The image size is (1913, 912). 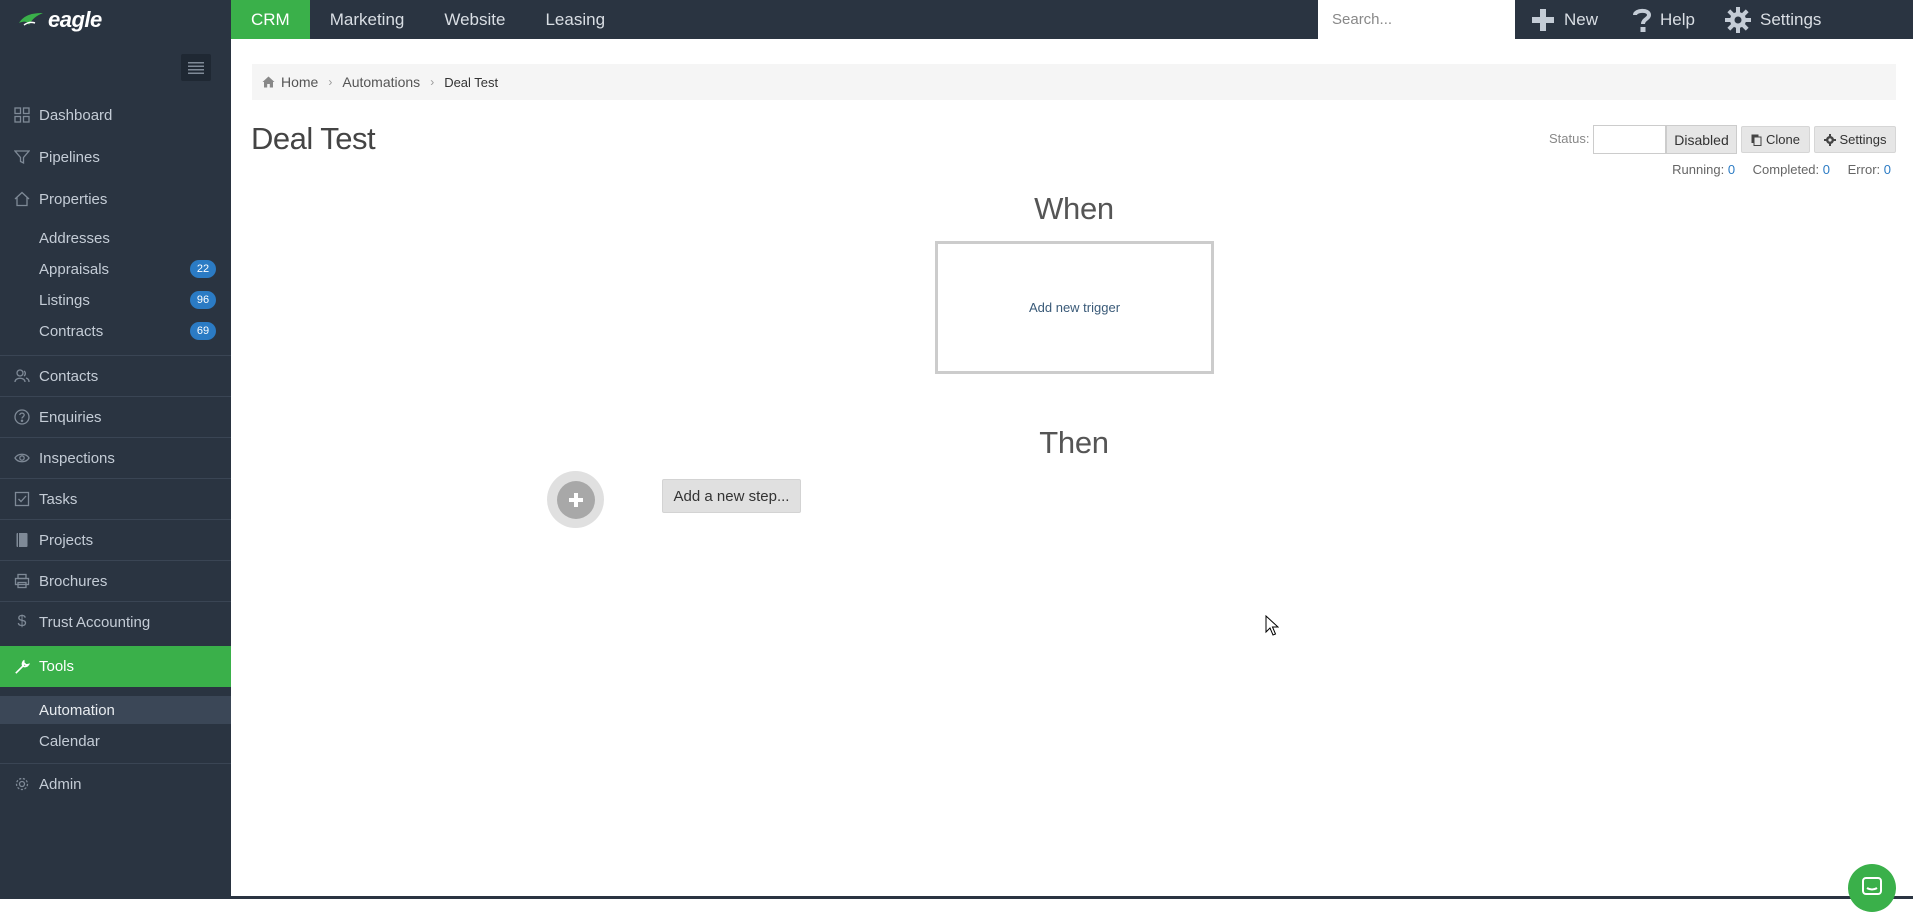 I want to click on help-button: Help, so click(x=1663, y=19).